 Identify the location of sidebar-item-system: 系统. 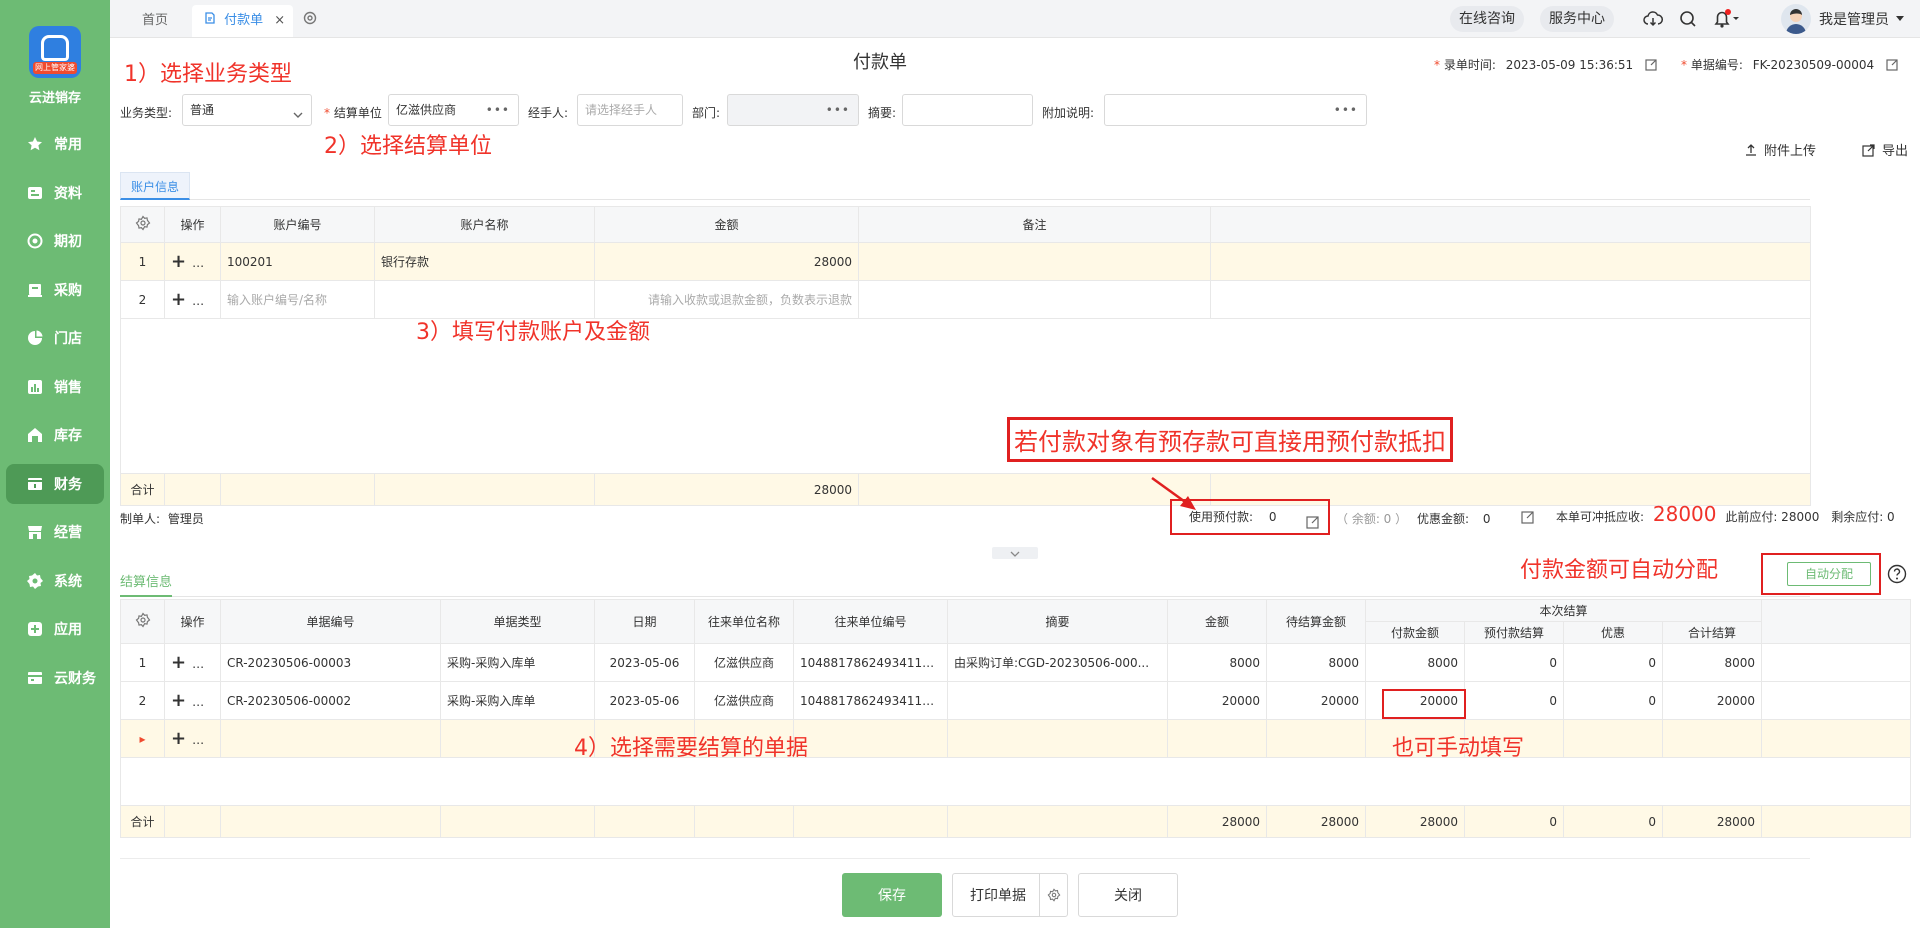
(55, 581).